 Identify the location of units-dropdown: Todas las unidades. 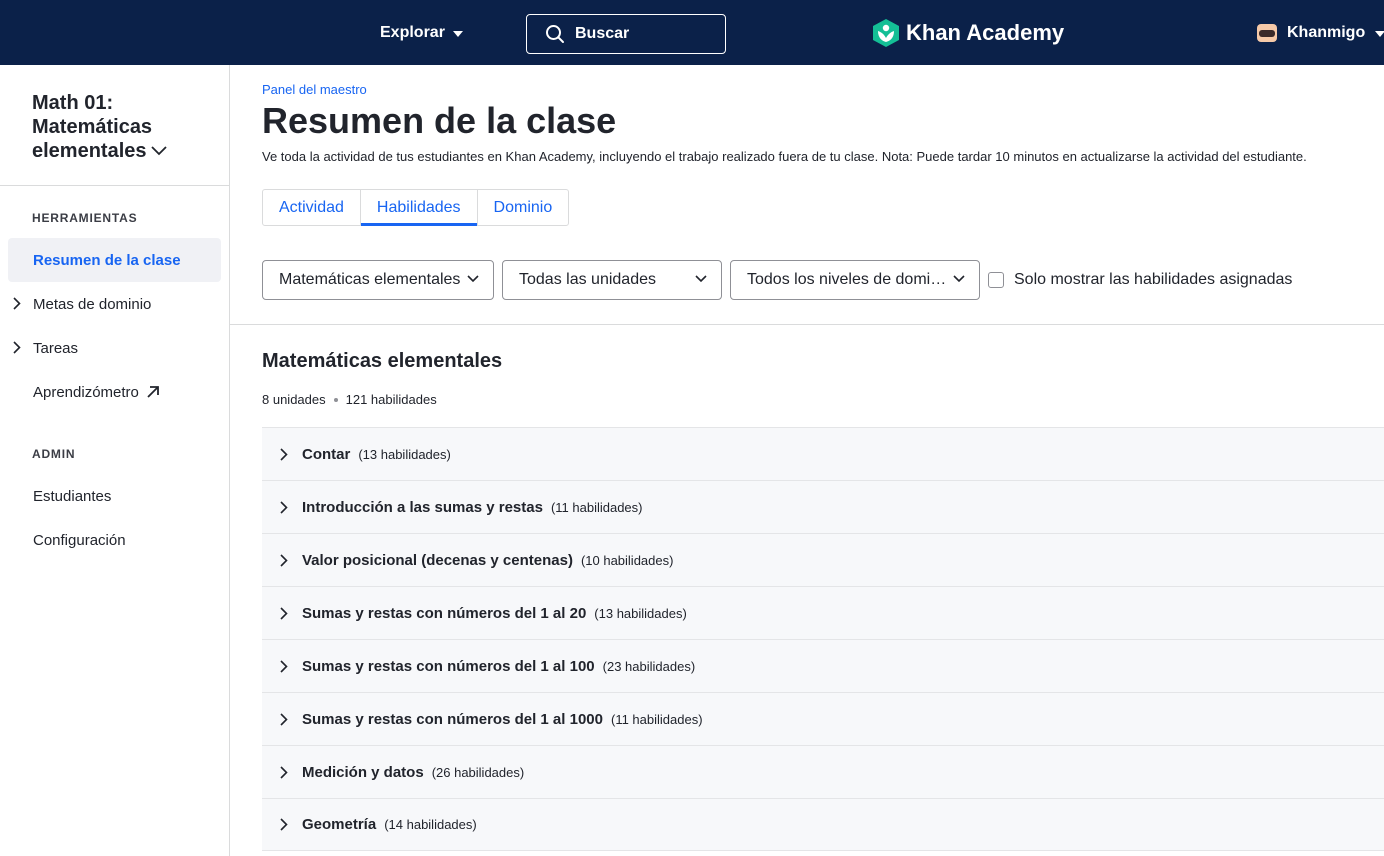
(612, 280).